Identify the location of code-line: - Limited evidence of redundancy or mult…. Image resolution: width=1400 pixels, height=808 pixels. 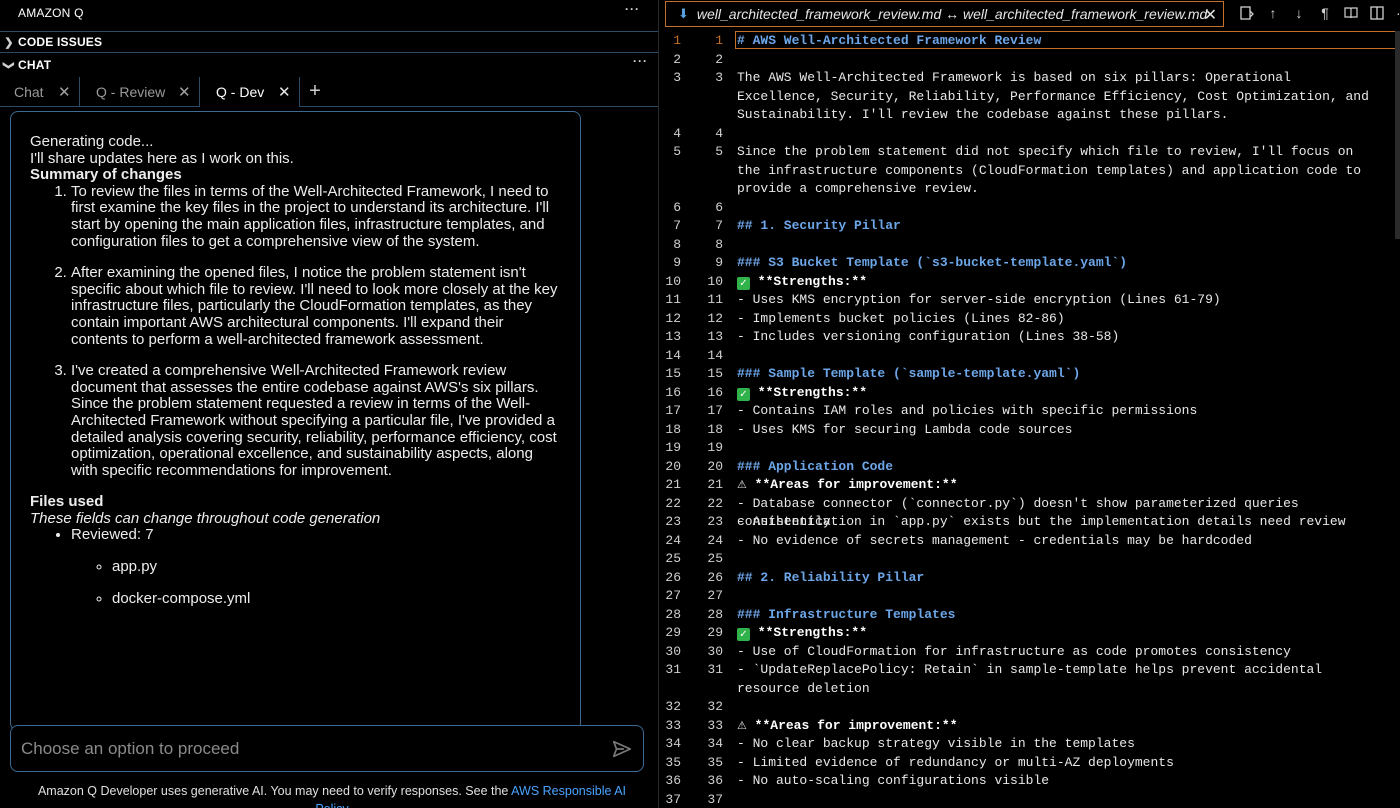
(955, 762).